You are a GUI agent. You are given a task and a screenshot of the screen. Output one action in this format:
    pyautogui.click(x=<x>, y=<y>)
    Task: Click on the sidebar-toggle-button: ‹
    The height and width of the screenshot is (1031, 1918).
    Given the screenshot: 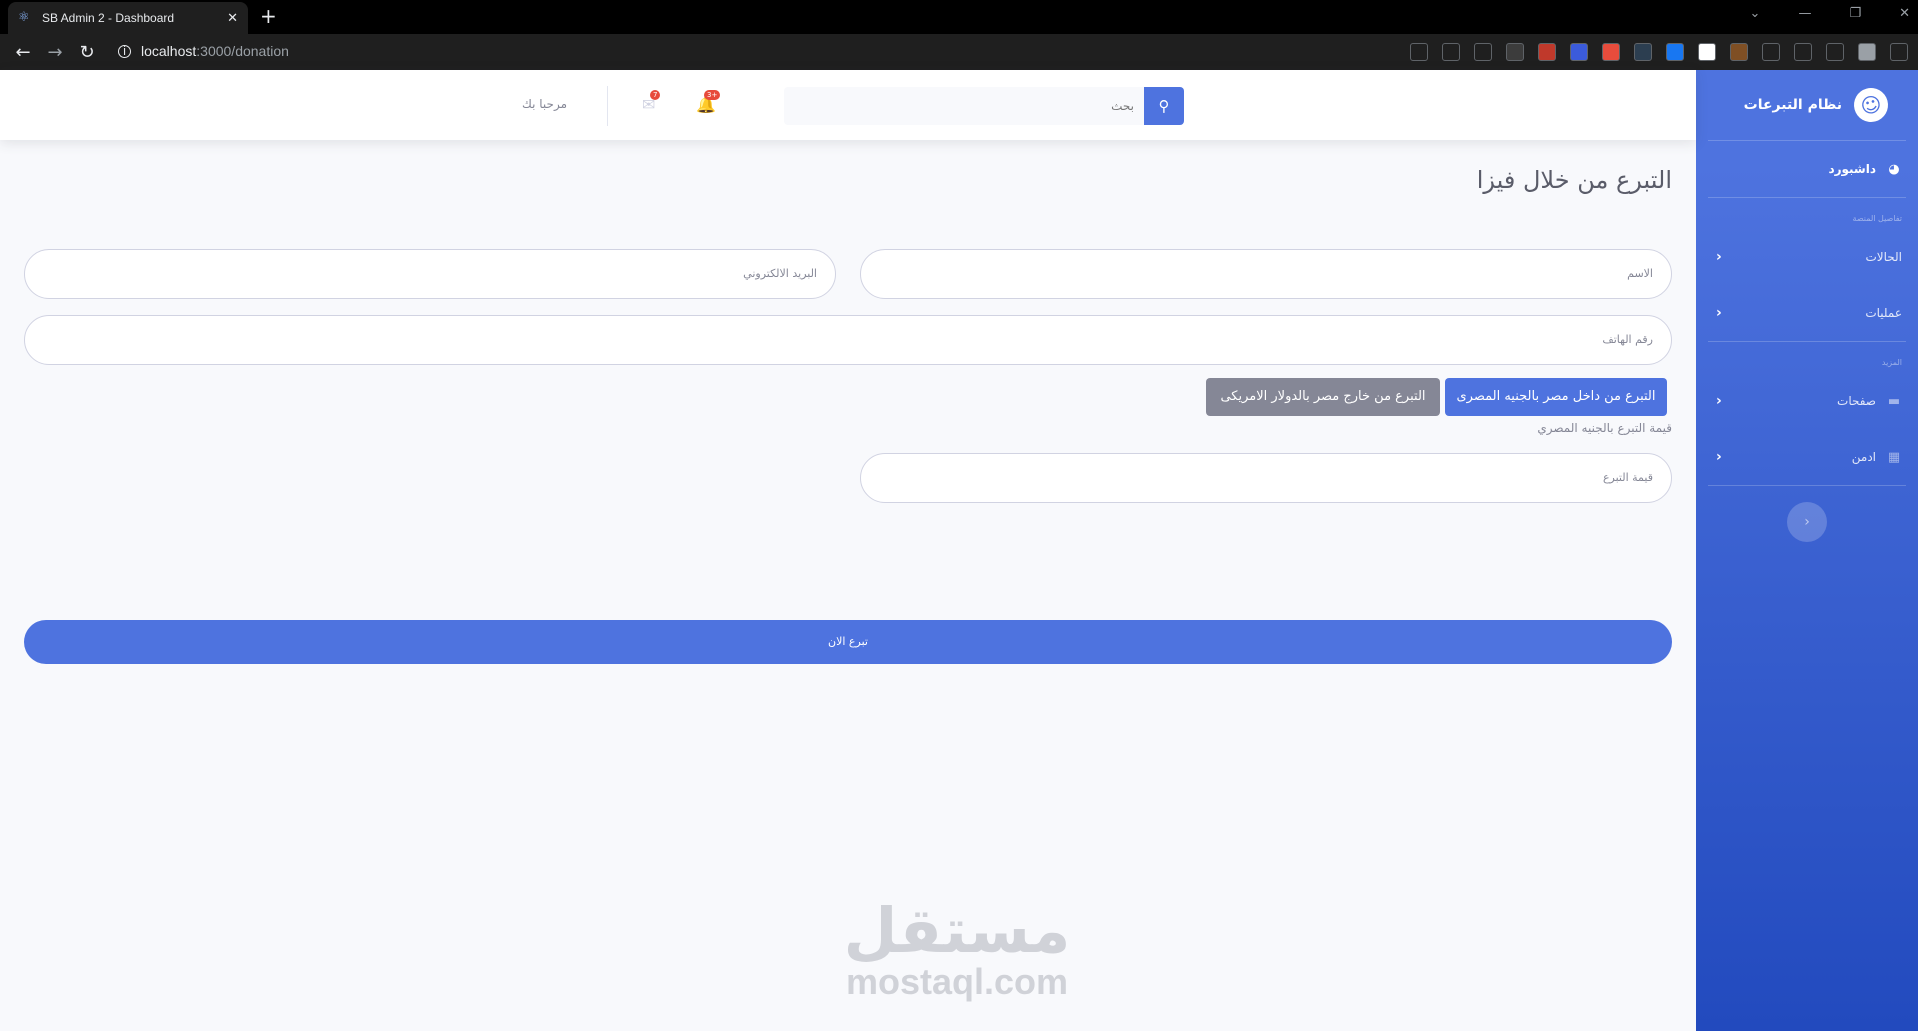 What is the action you would take?
    pyautogui.click(x=1807, y=522)
    